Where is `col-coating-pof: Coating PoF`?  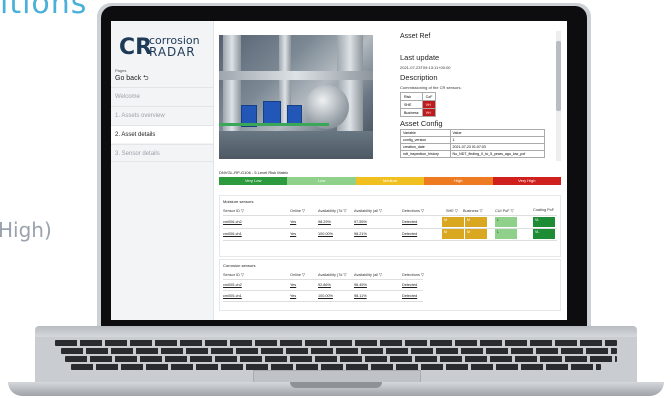
col-coating-pof: Coating PoF is located at coordinates (543, 210).